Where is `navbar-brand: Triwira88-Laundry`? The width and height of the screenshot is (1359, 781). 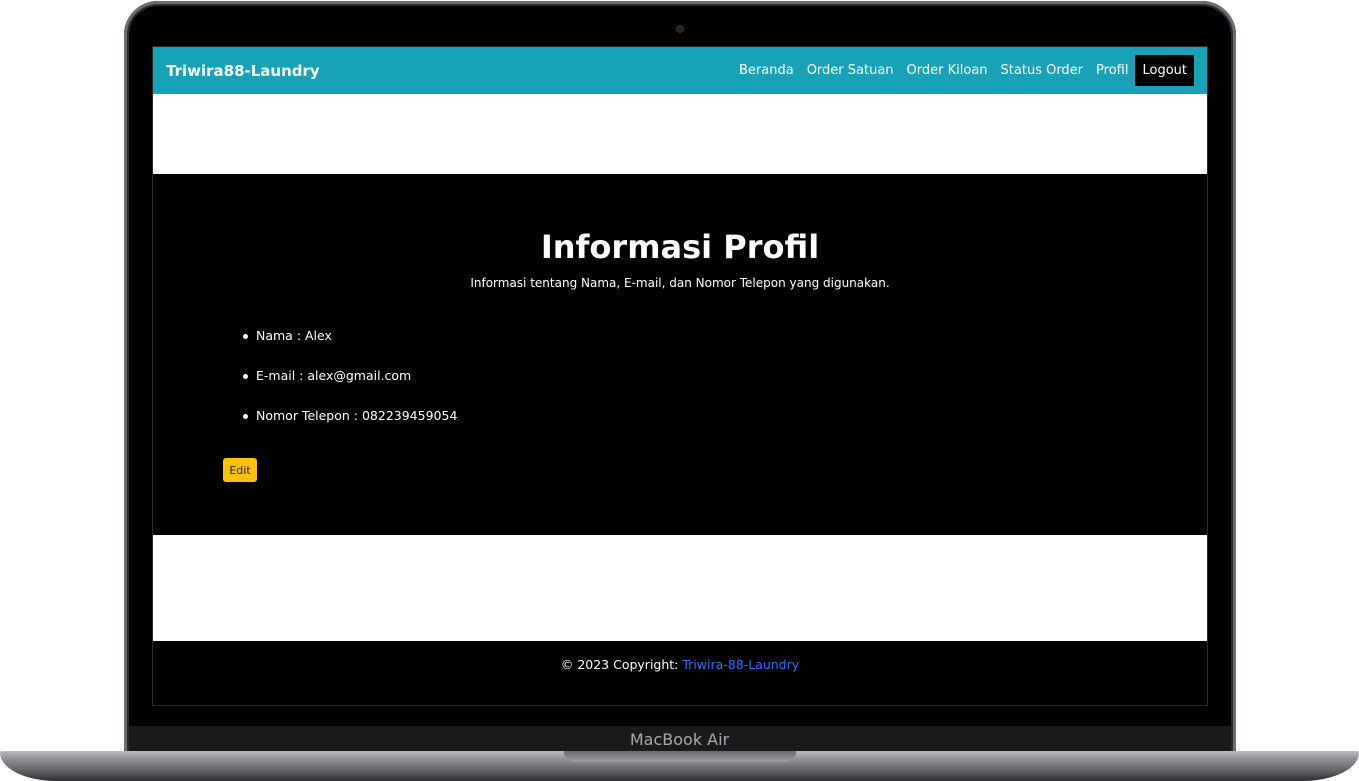
navbar-brand: Triwira88-Laundry is located at coordinates (243, 71).